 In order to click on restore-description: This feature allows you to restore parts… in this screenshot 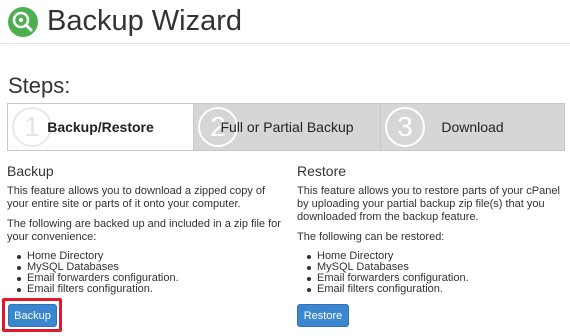, I will do `click(428, 204)`.